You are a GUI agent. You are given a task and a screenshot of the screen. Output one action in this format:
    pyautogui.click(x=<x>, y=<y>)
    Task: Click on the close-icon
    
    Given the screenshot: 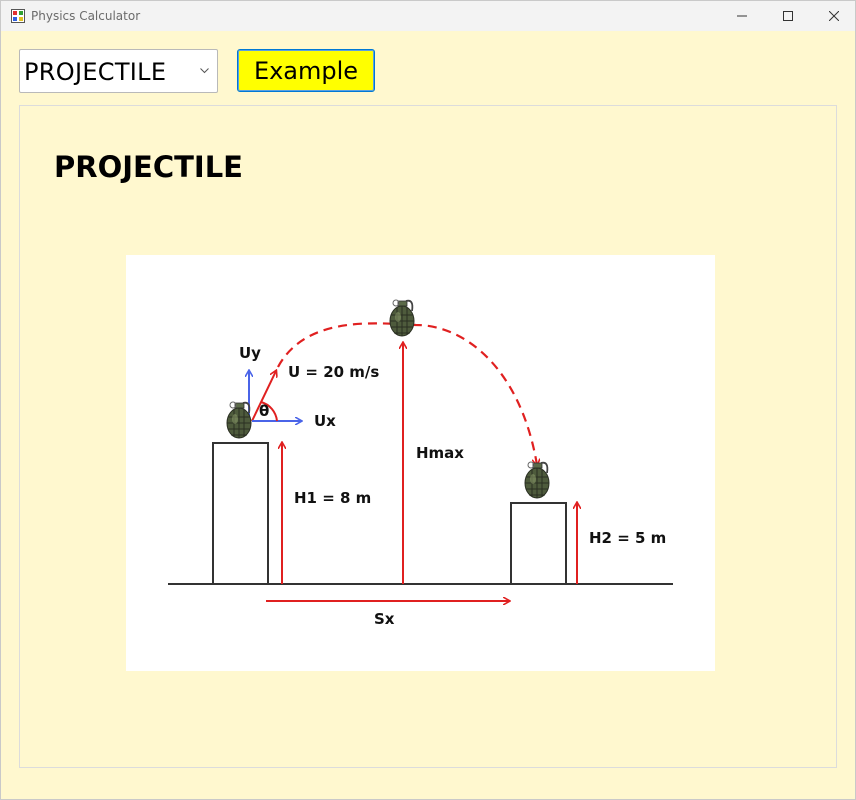 What is the action you would take?
    pyautogui.click(x=834, y=16)
    